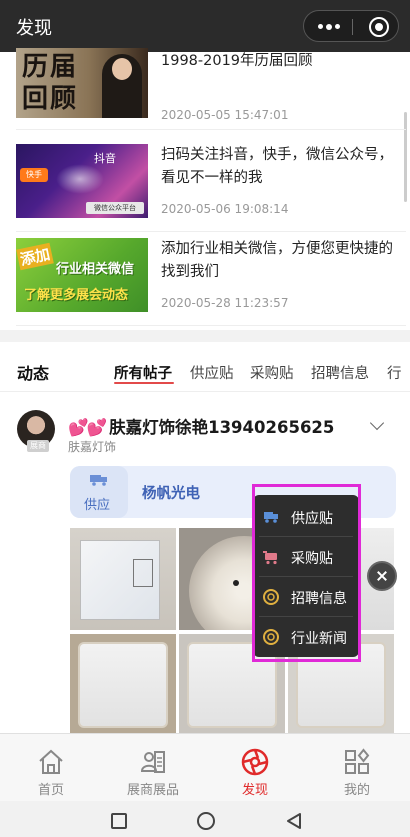 Image resolution: width=410 pixels, height=837 pixels. I want to click on menu-item-label: 采购贴, so click(312, 559).